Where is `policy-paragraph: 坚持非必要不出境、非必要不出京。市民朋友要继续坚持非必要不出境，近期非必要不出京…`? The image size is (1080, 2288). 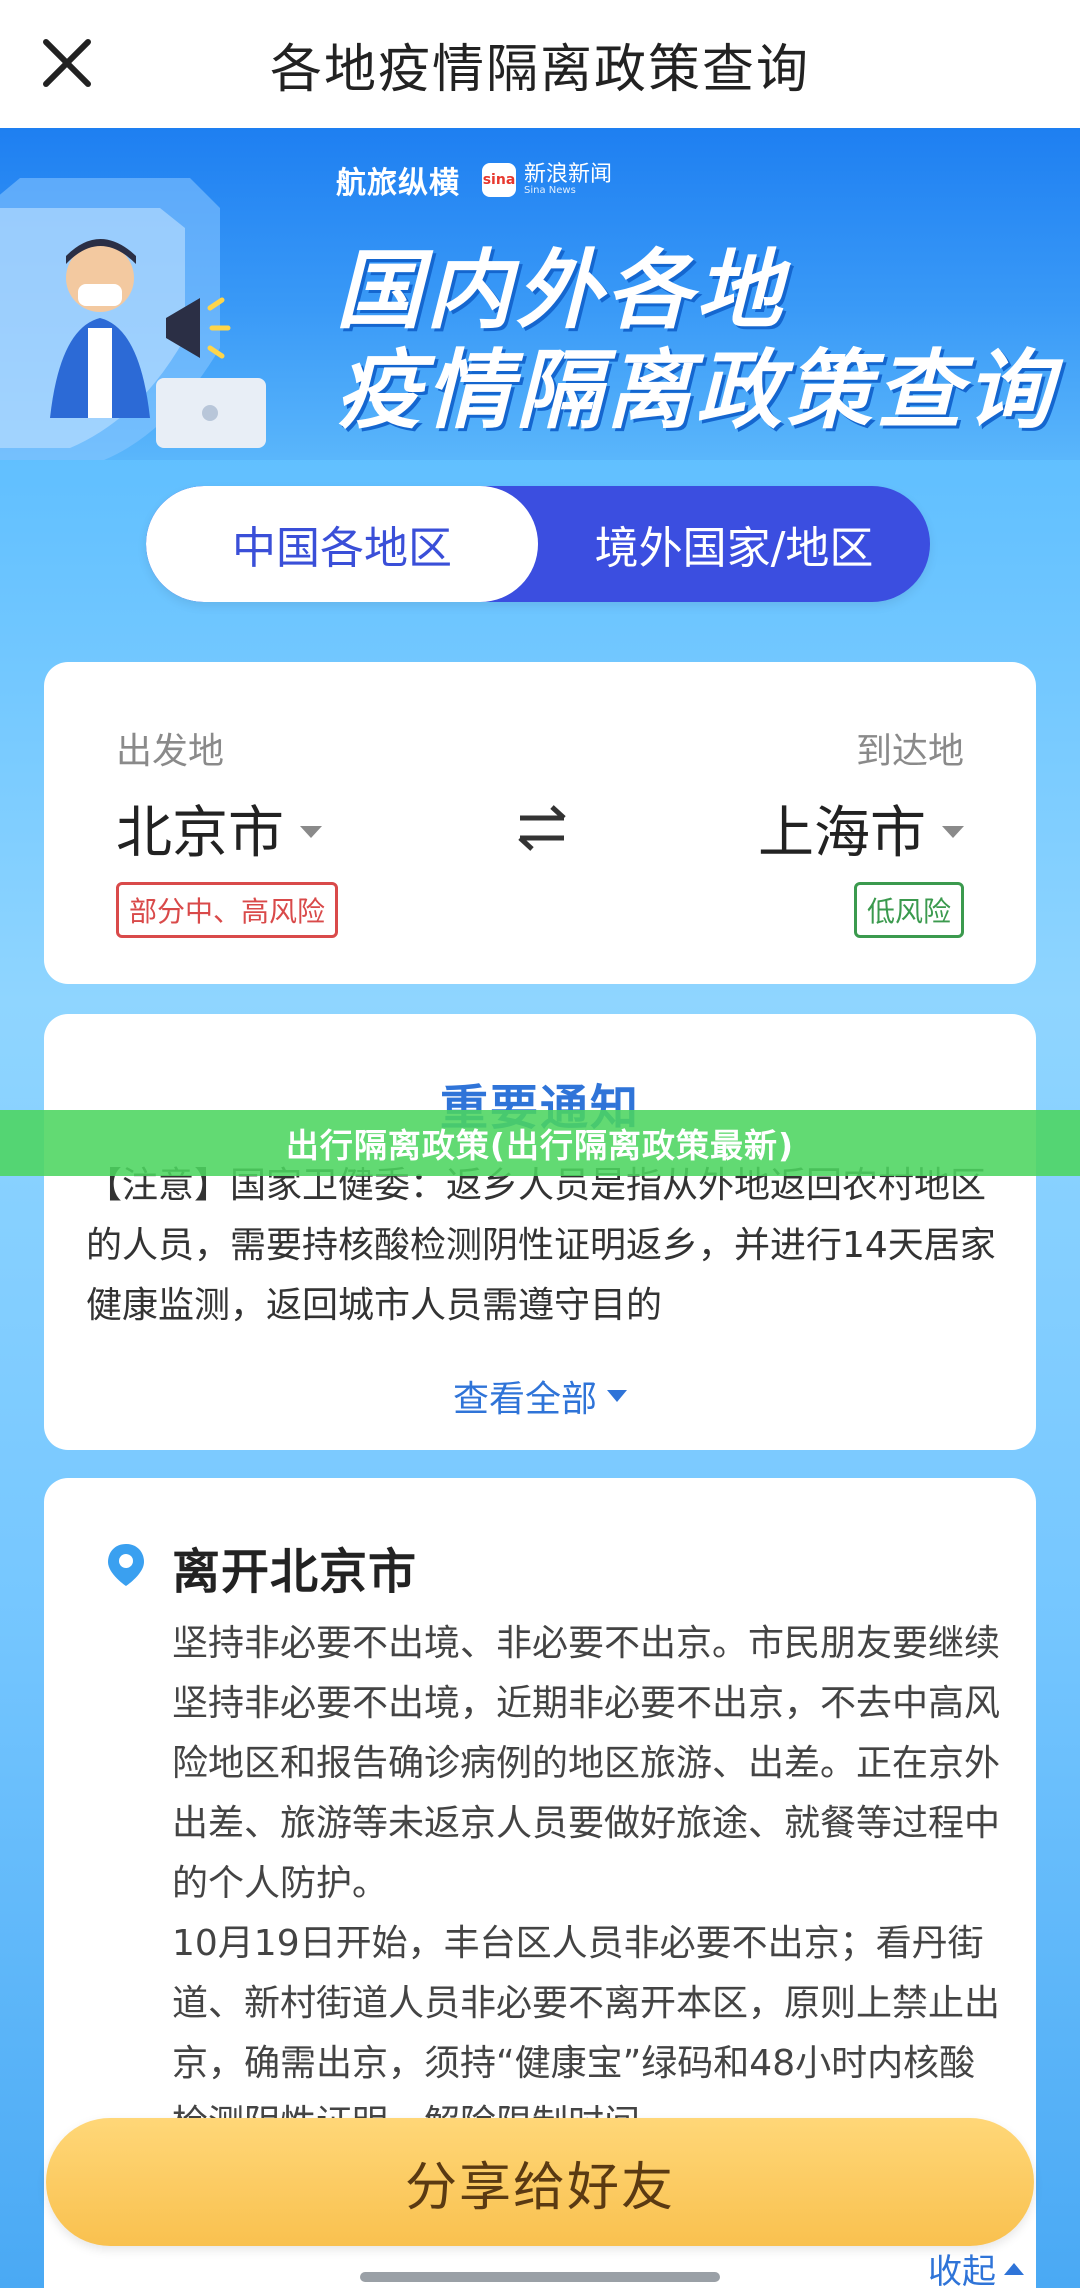
policy-paragraph: 坚持非必要不出境、非必要不出京。市民朋友要继续坚持非必要不出境，近期非必要不出京… is located at coordinates (586, 1763).